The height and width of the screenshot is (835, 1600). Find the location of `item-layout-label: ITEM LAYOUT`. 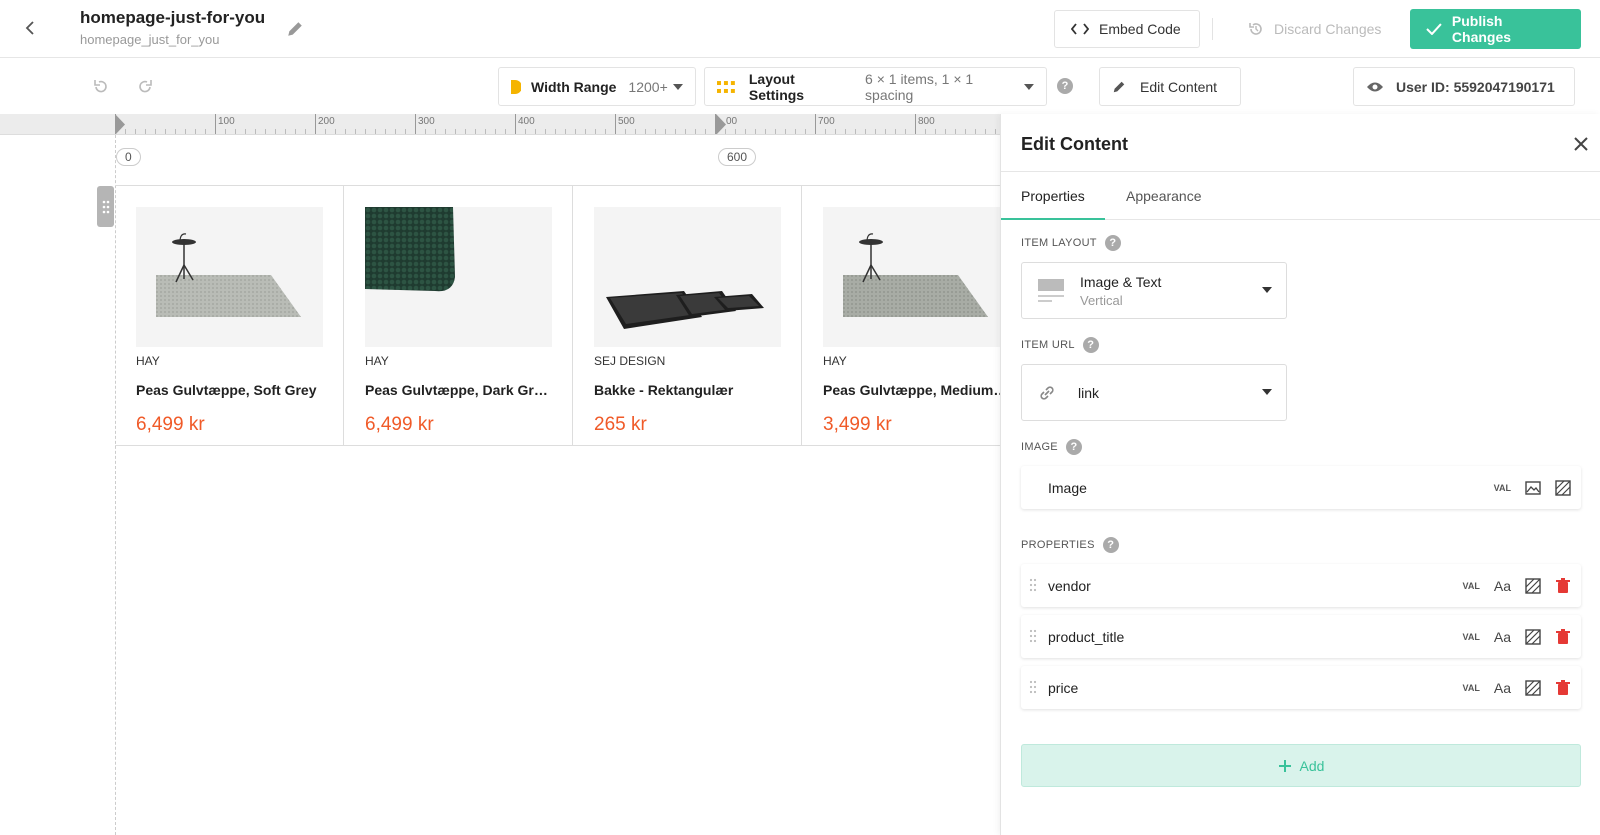

item-layout-label: ITEM LAYOUT is located at coordinates (1059, 243).